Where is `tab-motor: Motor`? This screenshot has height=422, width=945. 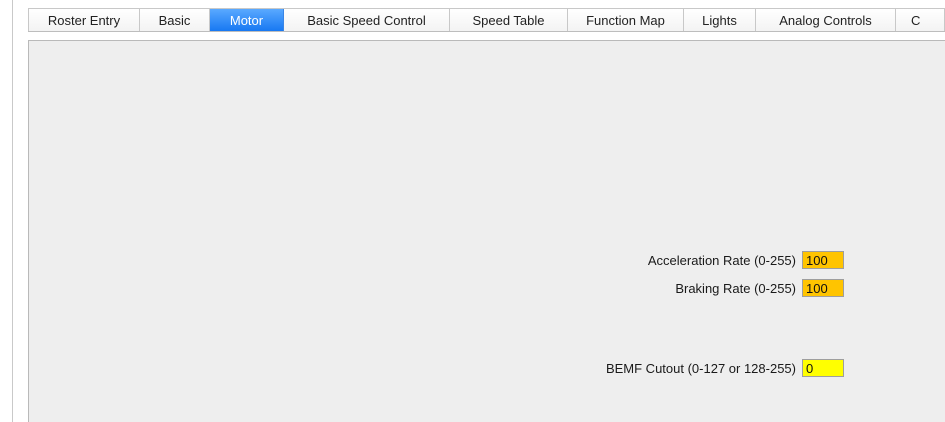 tab-motor: Motor is located at coordinates (247, 20).